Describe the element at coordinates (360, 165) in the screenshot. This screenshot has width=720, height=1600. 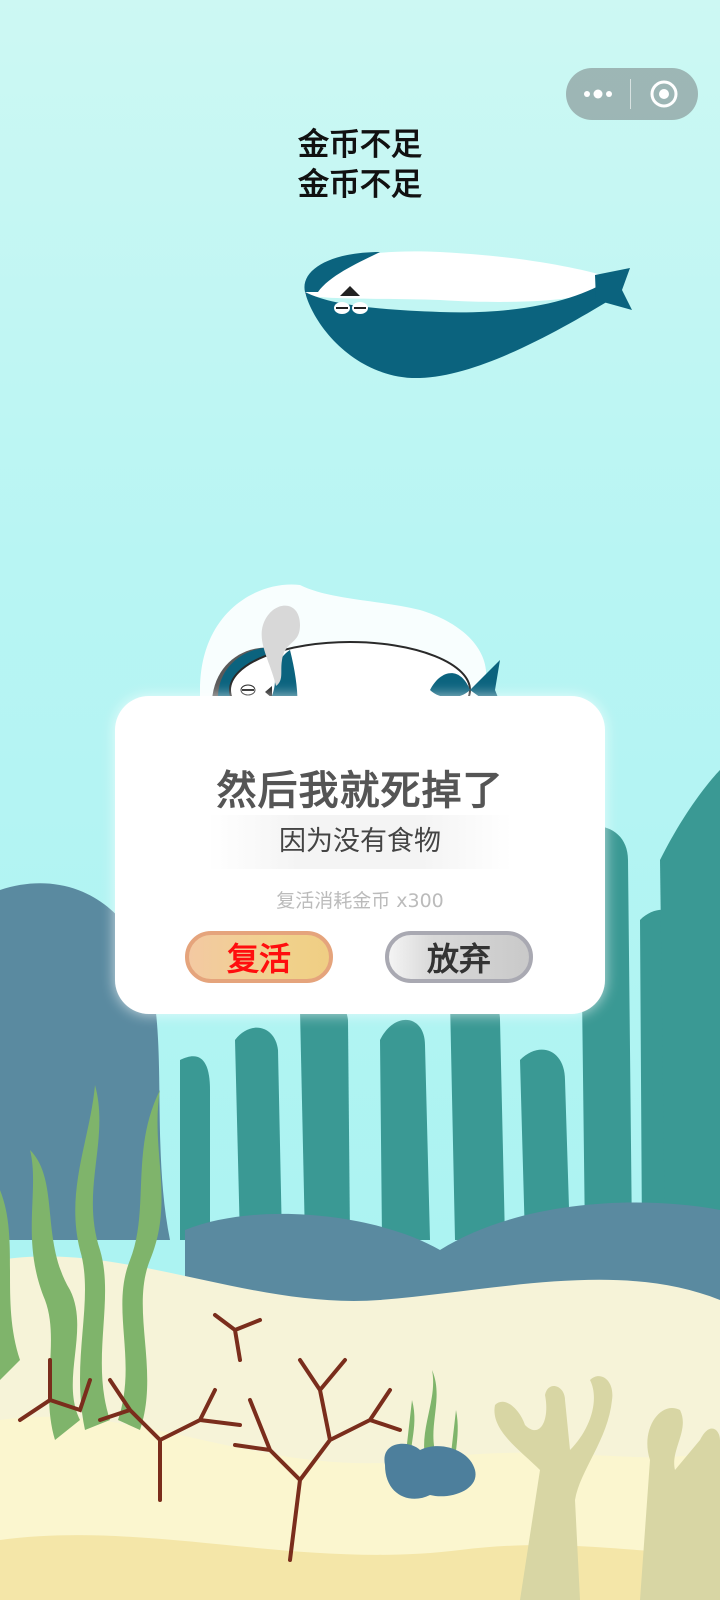
I see `insufficient-coins-toast: 金币不足 金币不足` at that location.